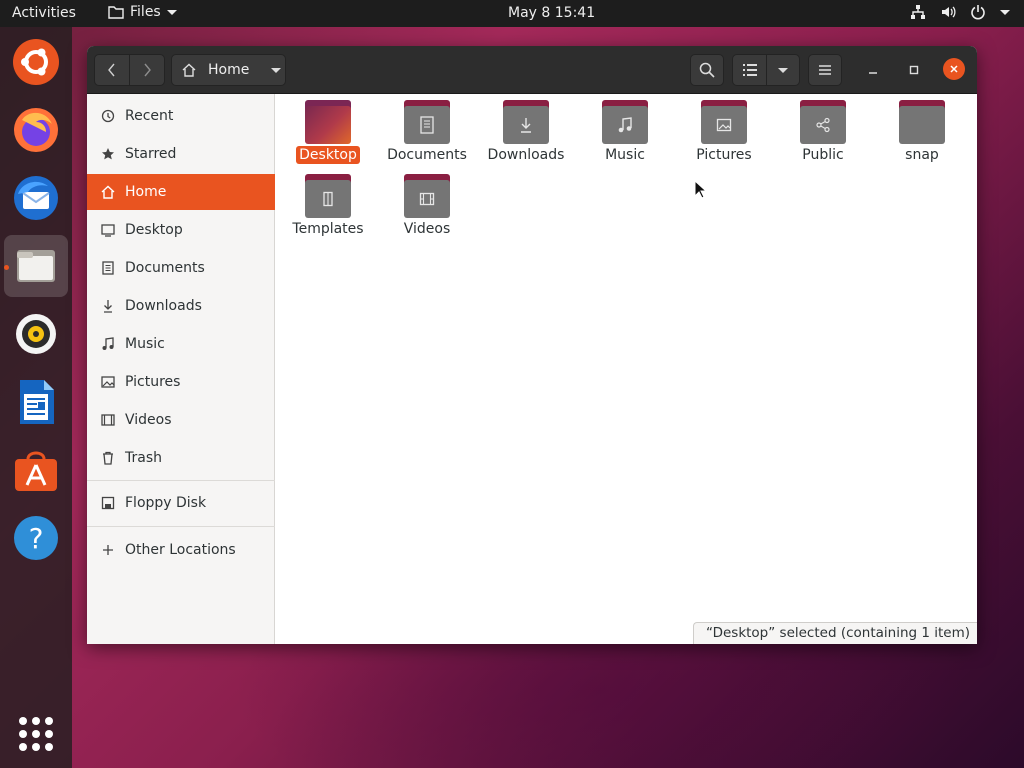 The width and height of the screenshot is (1024, 768). I want to click on file-label: Templates, so click(328, 229).